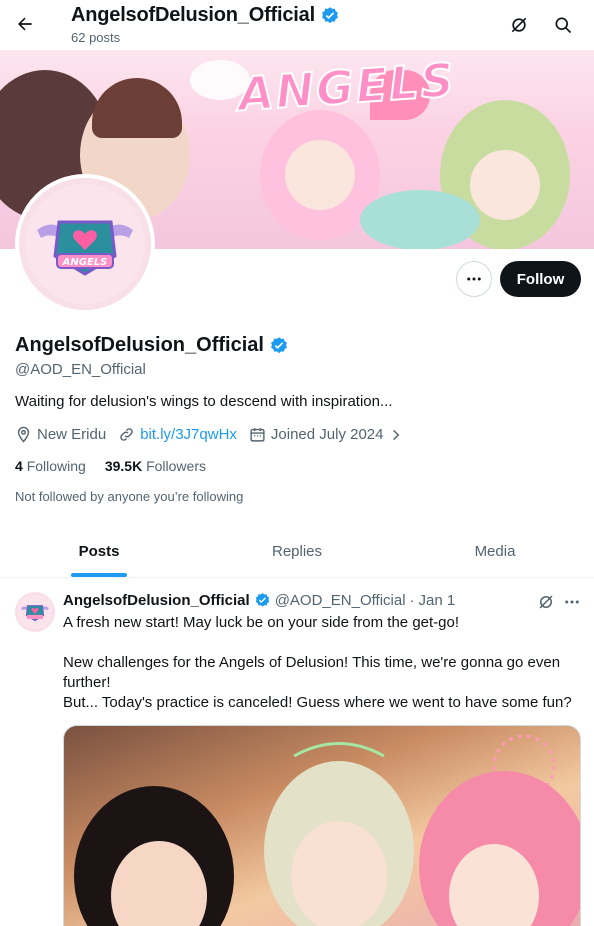 This screenshot has width=594, height=926. What do you see at coordinates (495, 551) in the screenshot?
I see `tab-media: Media` at bounding box center [495, 551].